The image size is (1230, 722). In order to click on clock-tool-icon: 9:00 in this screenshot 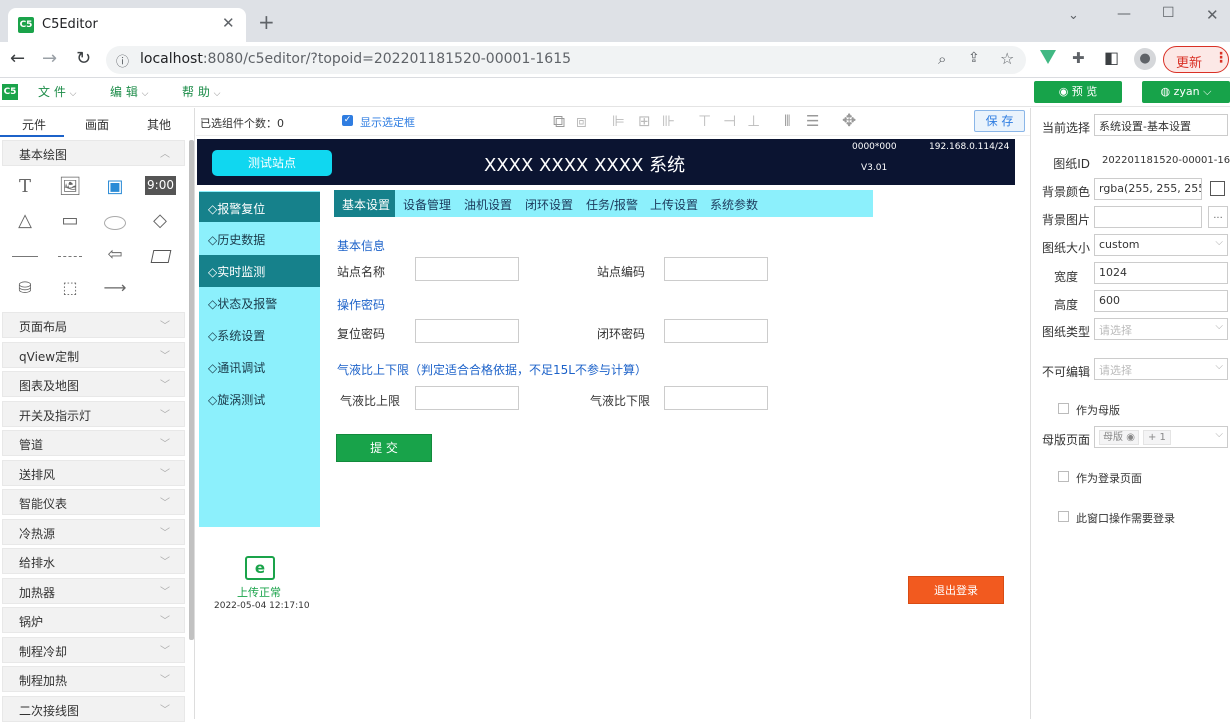, I will do `click(160, 185)`.